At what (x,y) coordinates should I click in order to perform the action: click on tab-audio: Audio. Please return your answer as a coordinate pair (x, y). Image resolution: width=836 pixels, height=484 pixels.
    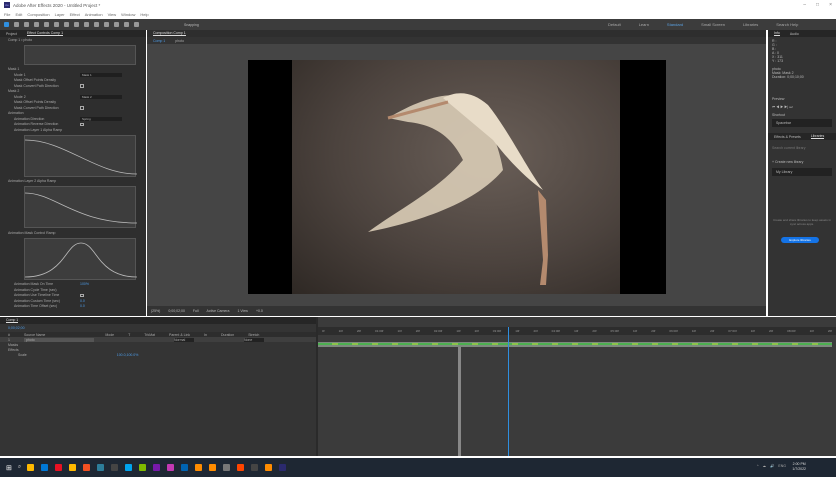
    Looking at the image, I should click on (794, 34).